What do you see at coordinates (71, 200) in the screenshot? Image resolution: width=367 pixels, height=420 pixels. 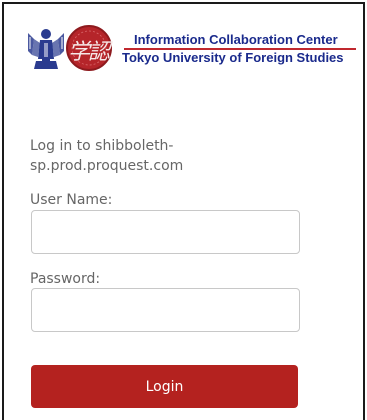 I see `username-label: User Name:` at bounding box center [71, 200].